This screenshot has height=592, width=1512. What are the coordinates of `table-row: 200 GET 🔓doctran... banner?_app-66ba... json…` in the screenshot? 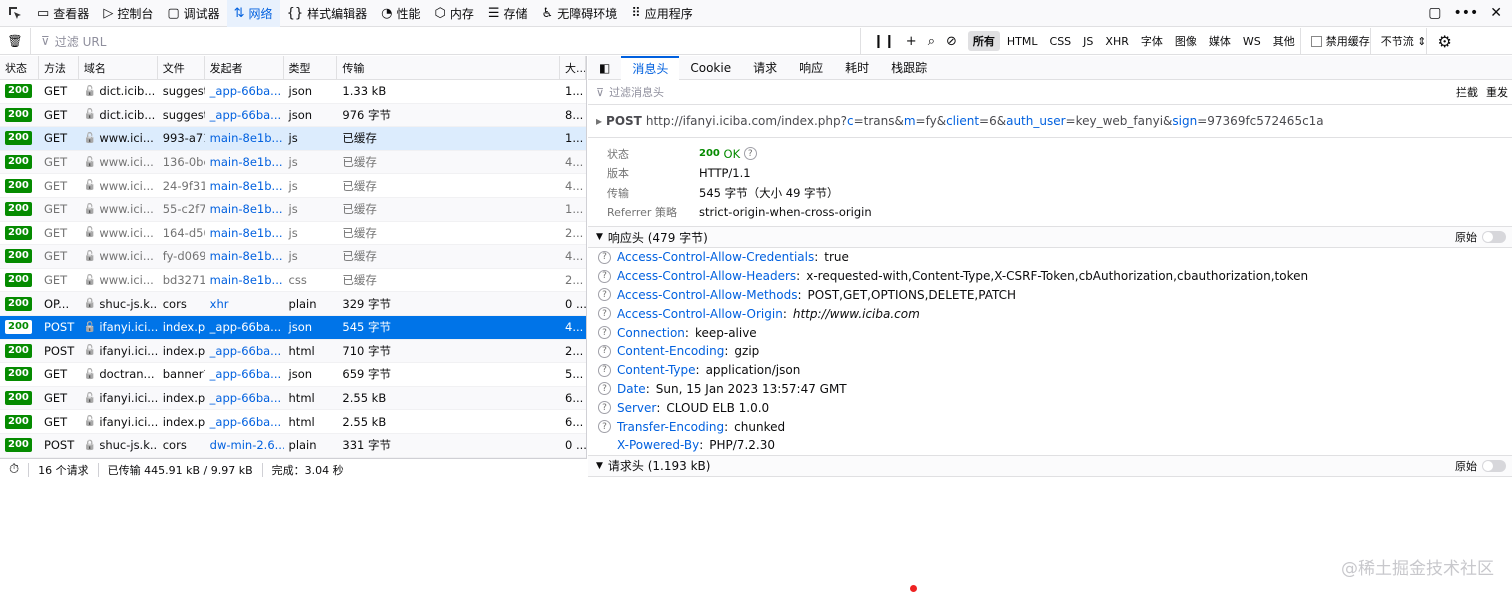 It's located at (293, 375).